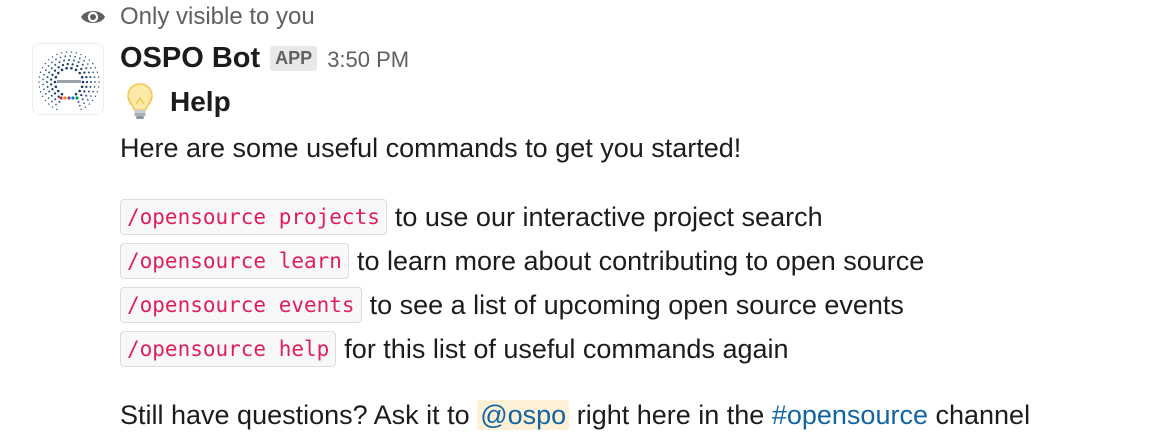 Image resolution: width=1150 pixels, height=446 pixels. I want to click on avatar, so click(68, 79).